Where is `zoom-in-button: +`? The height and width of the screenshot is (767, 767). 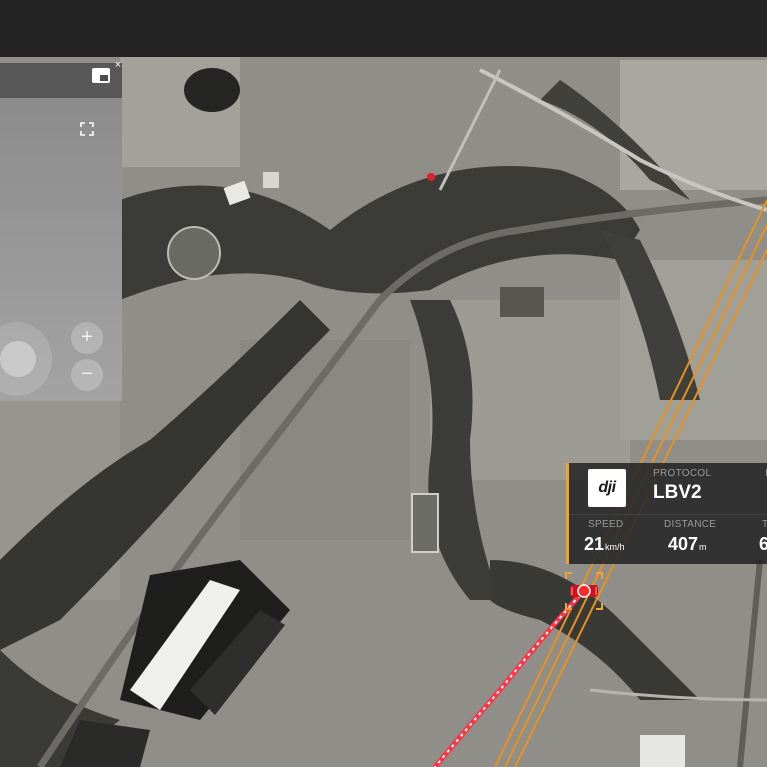
zoom-in-button: + is located at coordinates (87, 338).